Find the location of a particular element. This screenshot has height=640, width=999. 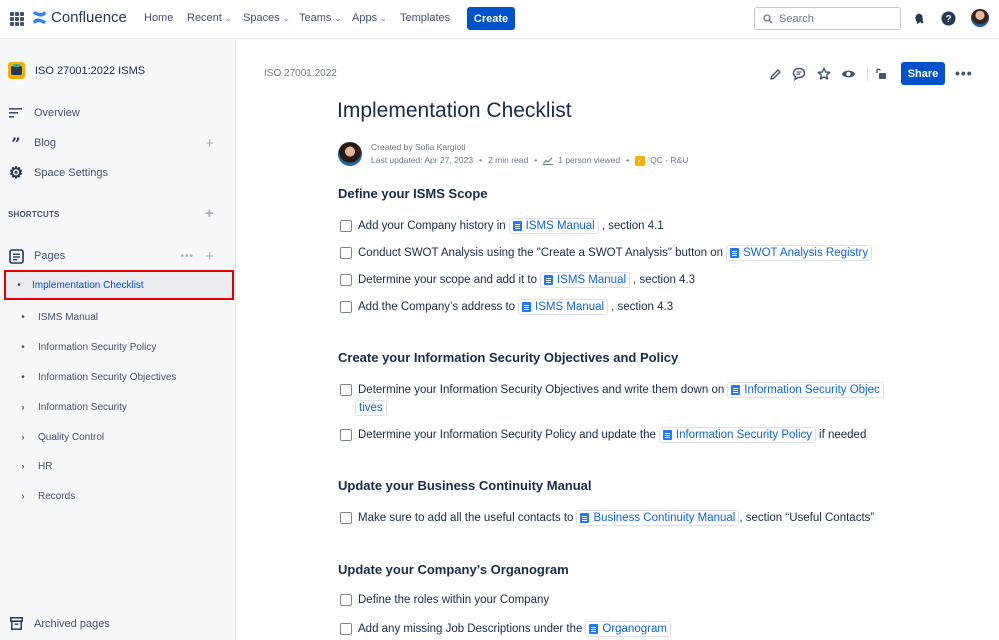

nav-apps: Apps ⌄ is located at coordinates (369, 18).